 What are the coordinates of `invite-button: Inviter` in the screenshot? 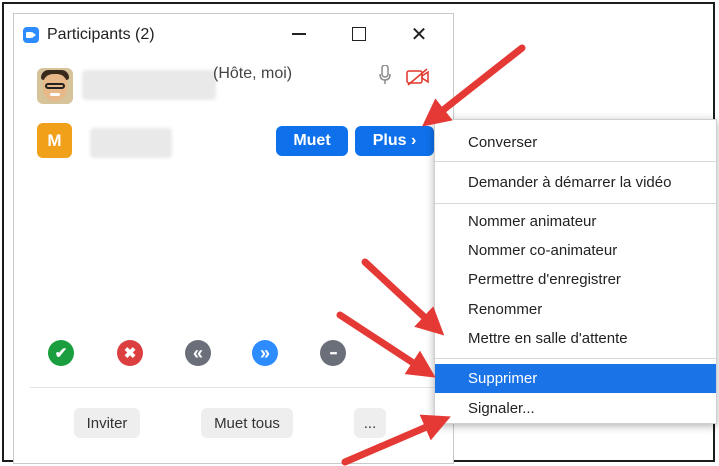 It's located at (107, 423).